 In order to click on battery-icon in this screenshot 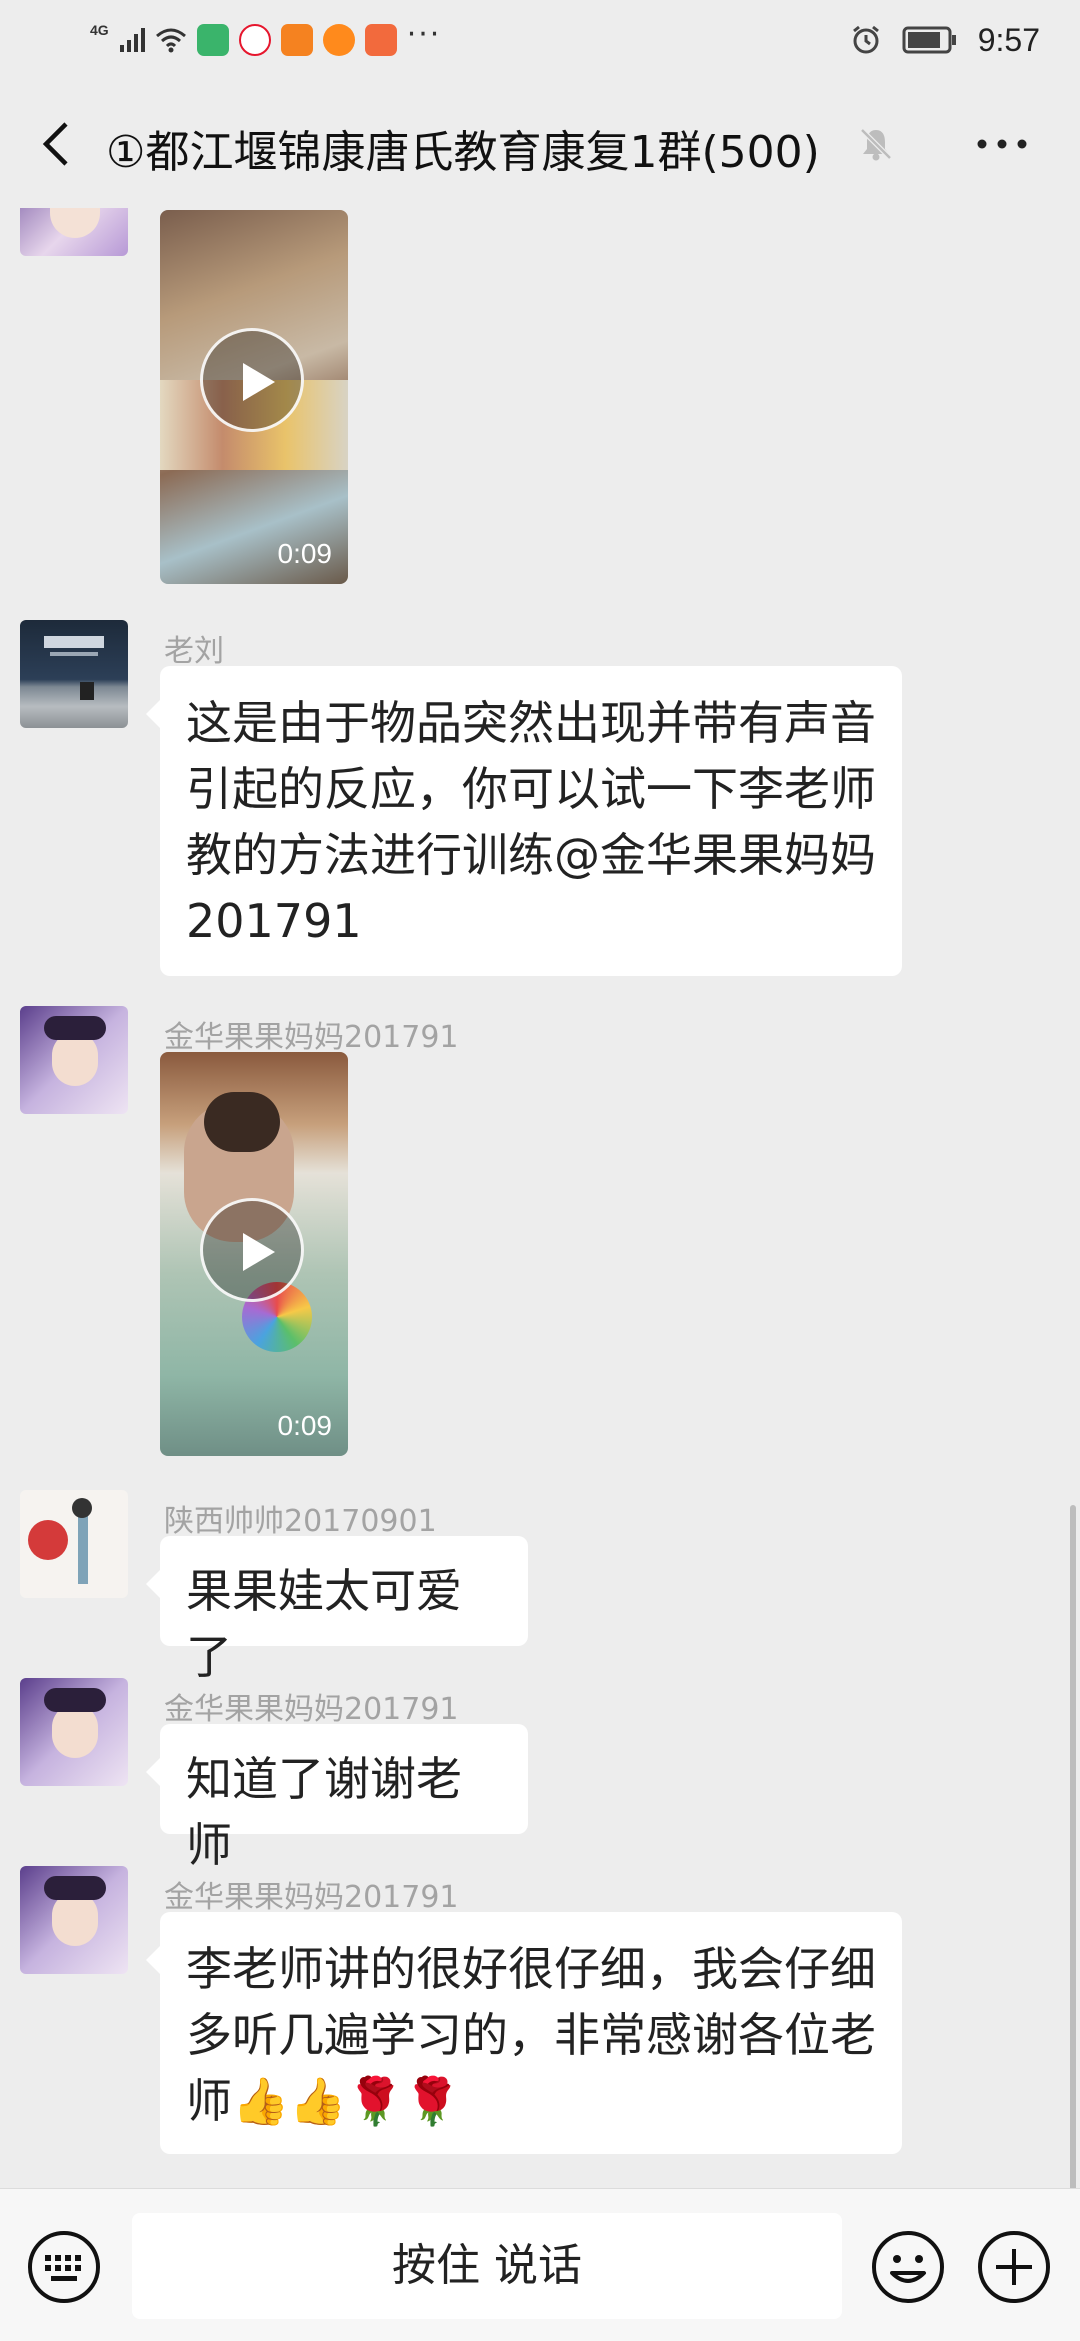, I will do `click(929, 40)`.